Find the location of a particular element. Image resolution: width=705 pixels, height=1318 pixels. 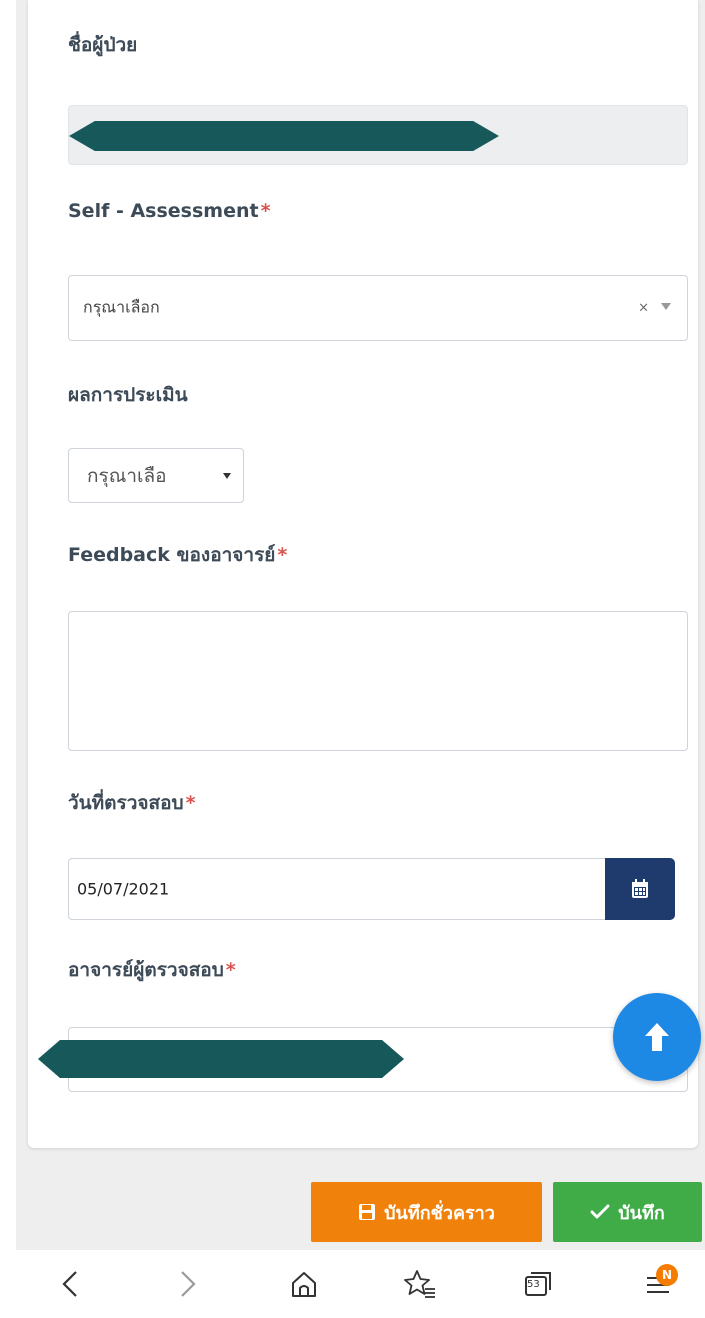

inspection-date-label: วันที่ตรวจสอบ * is located at coordinates (132, 803).